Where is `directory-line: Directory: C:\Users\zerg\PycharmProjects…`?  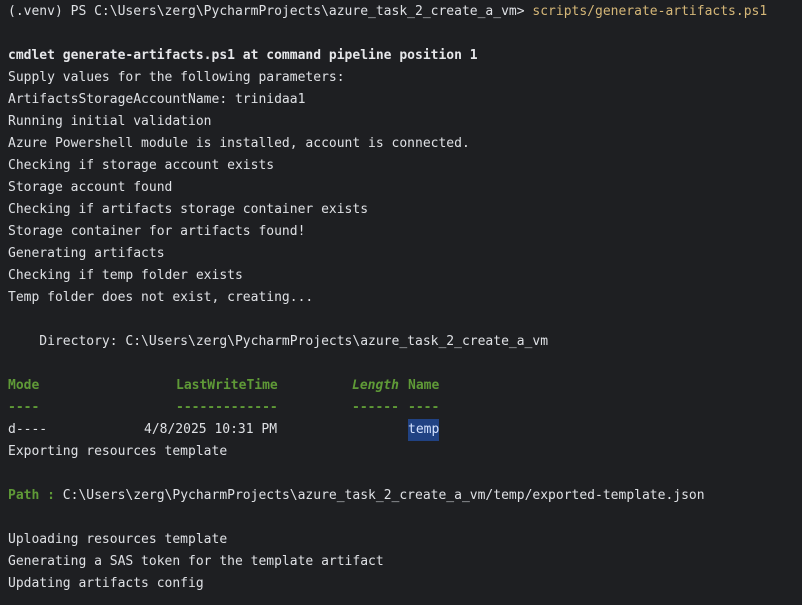
directory-line: Directory: C:\Users\zerg\PycharmProjects… is located at coordinates (278, 341).